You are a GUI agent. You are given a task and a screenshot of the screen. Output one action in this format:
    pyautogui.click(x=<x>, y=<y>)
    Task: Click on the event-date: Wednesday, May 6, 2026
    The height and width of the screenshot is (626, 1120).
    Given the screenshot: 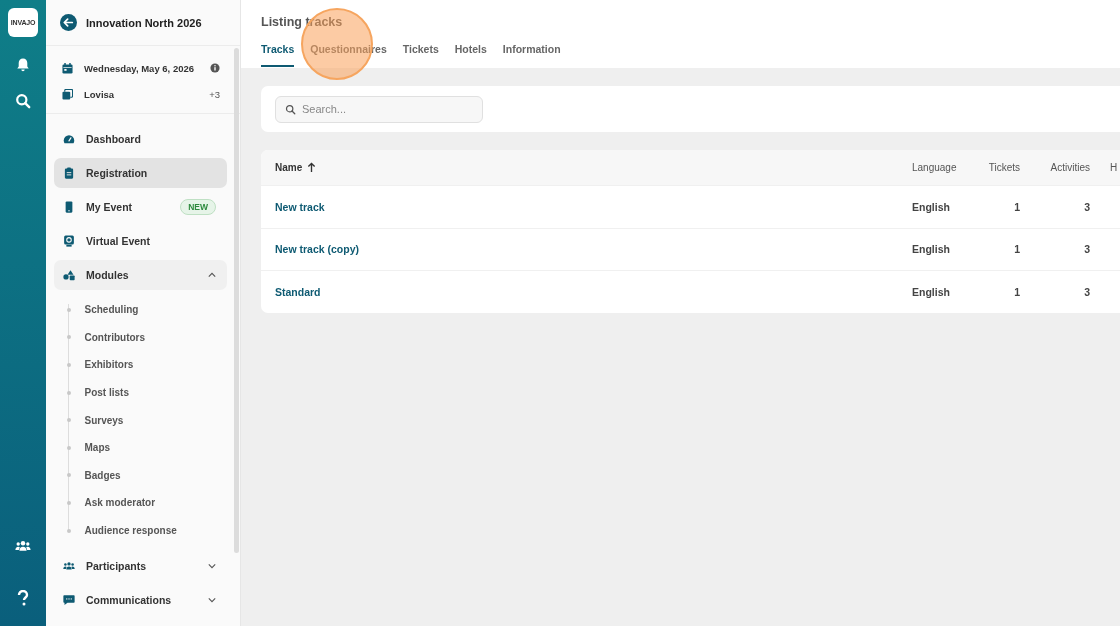 What is the action you would take?
    pyautogui.click(x=139, y=68)
    